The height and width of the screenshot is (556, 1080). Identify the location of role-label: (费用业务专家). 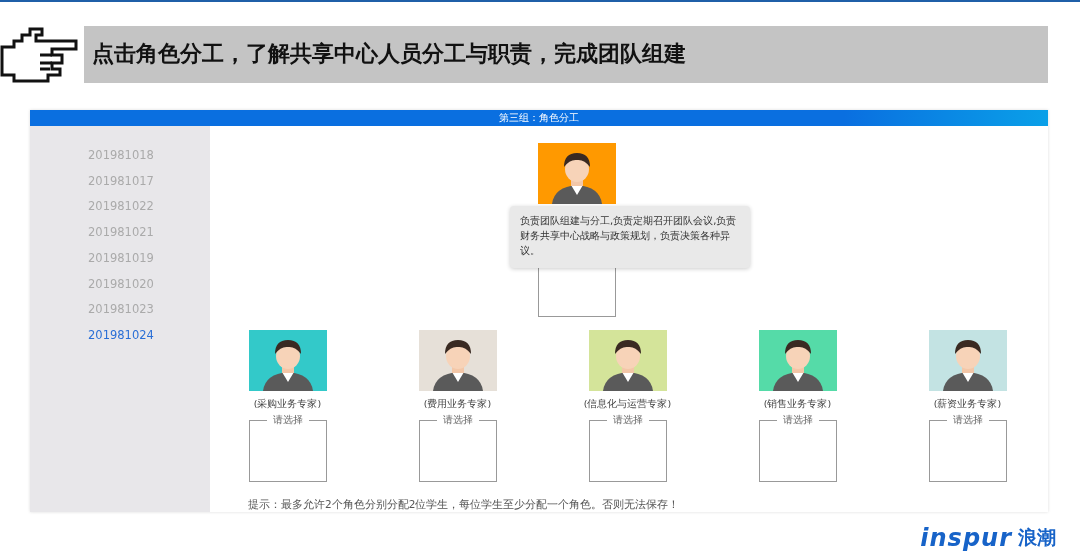
(457, 404).